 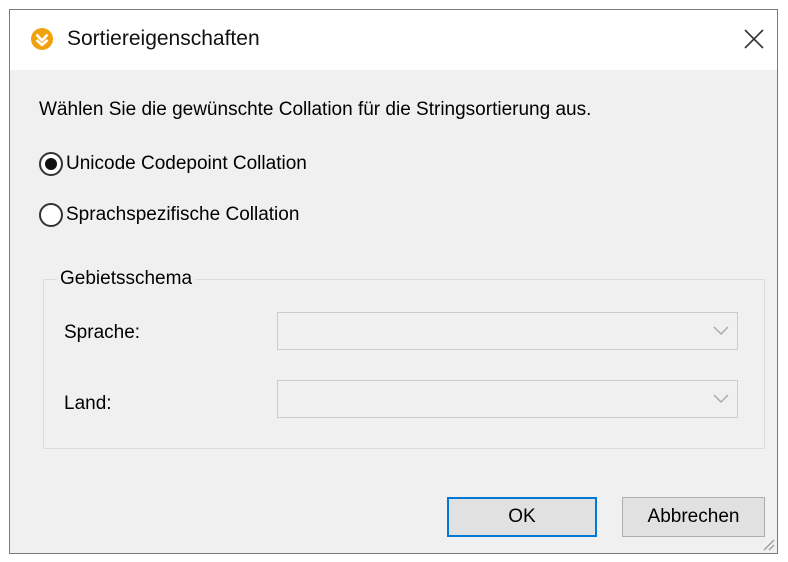 I want to click on country-label: Land:, so click(x=88, y=403).